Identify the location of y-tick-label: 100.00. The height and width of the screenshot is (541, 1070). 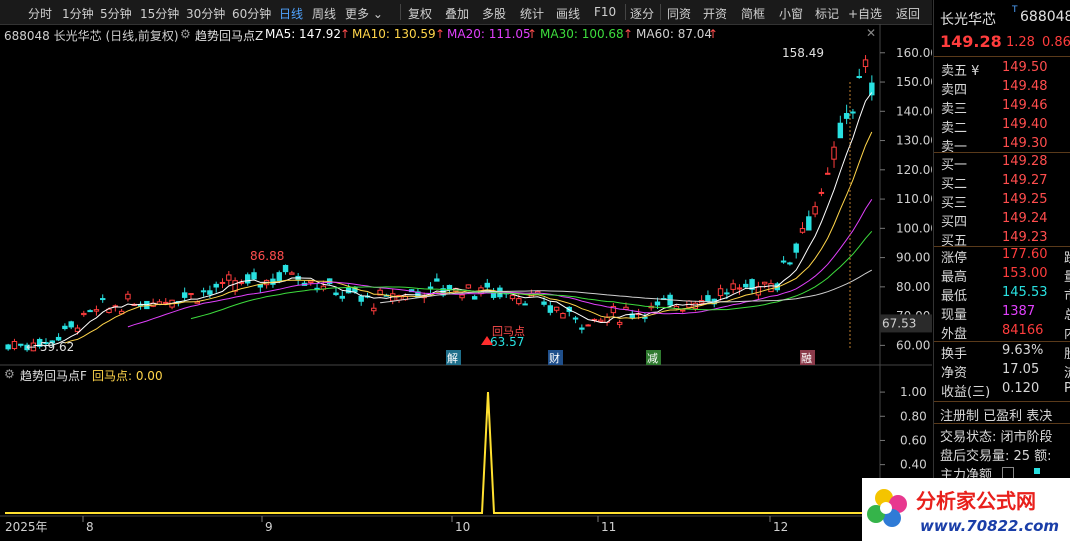
(914, 228).